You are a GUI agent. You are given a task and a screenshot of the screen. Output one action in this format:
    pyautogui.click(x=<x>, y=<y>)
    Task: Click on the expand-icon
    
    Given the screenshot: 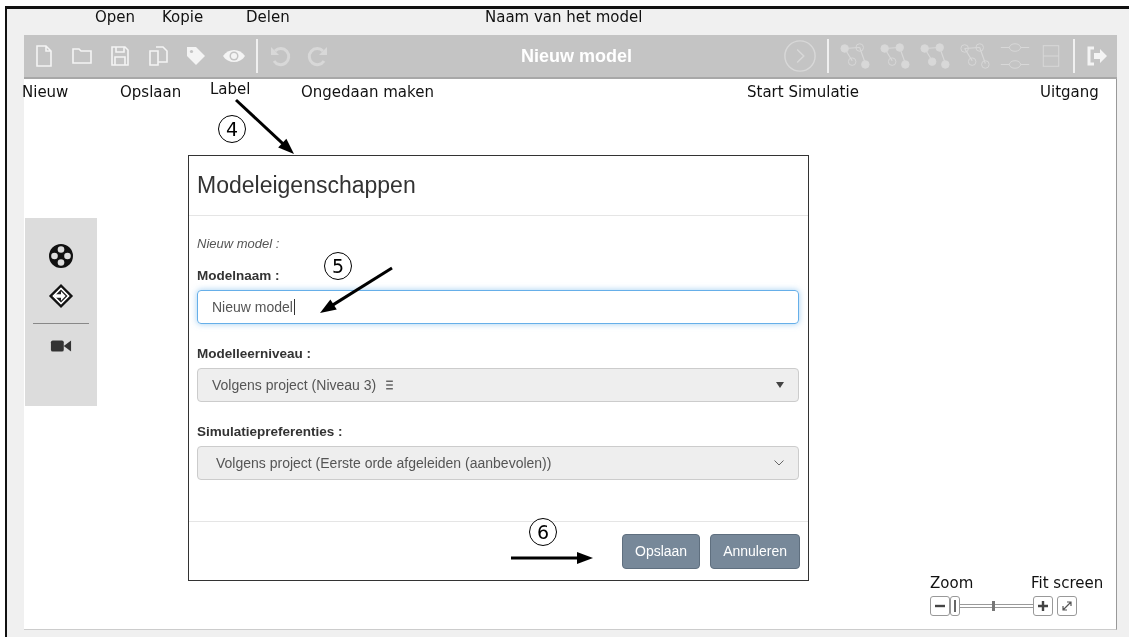 What is the action you would take?
    pyautogui.click(x=1067, y=606)
    